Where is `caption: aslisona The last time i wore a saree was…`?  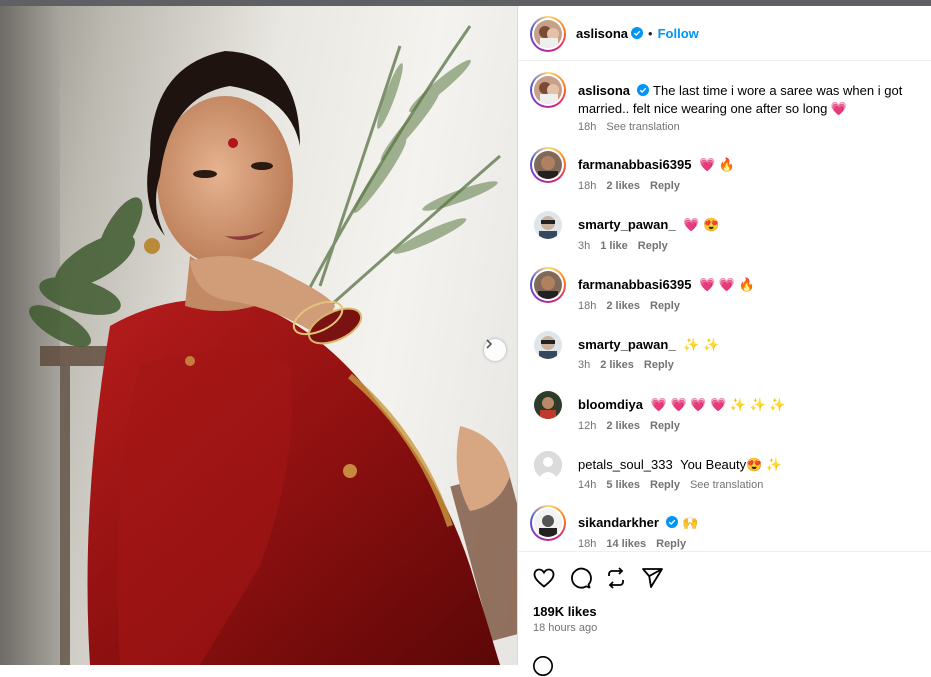 caption: aslisona The last time i wore a saree was… is located at coordinates (724, 102).